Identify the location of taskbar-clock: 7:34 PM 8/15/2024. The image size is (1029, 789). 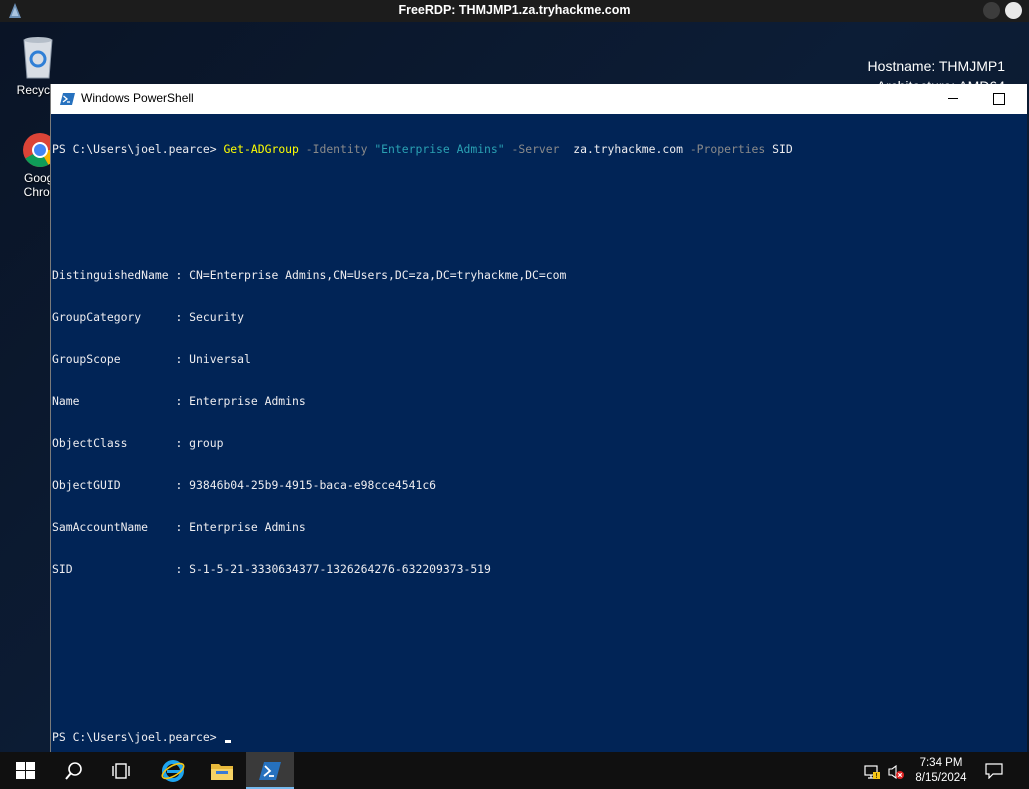
(941, 771).